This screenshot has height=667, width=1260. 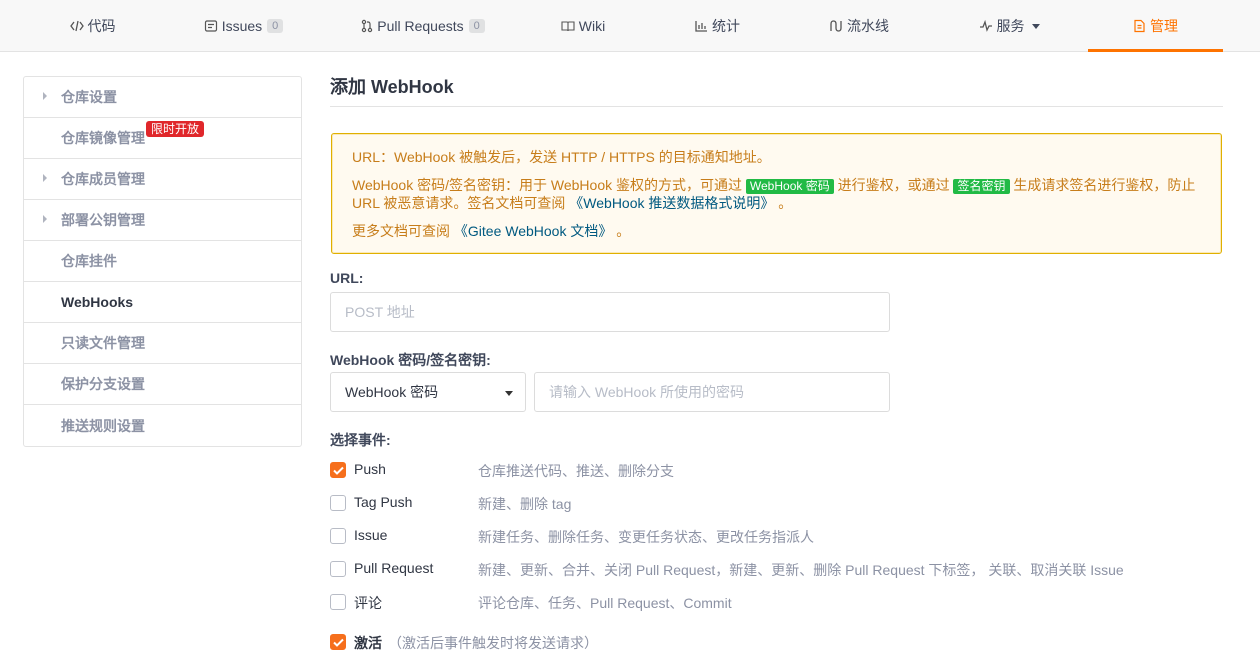 I want to click on comment-checkbox, so click(x=338, y=602).